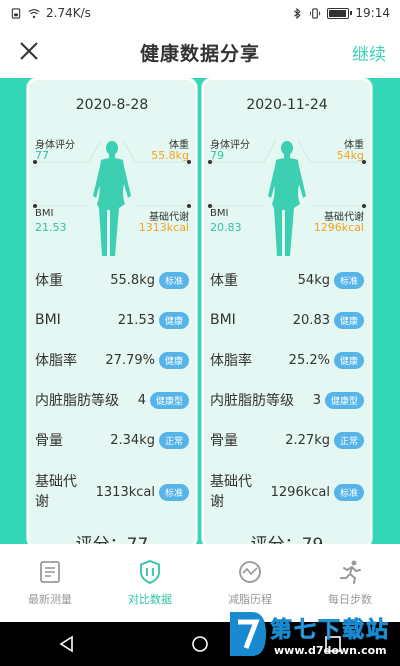 The width and height of the screenshot is (400, 666). I want to click on metric-row: 基础代谢 1296kcal 标准, so click(287, 492).